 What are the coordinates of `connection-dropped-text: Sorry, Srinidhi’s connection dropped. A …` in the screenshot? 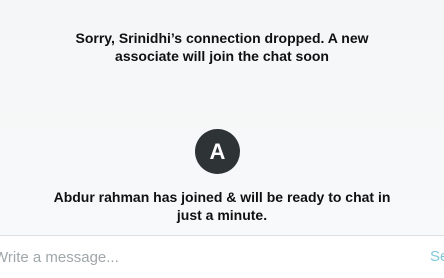 It's located at (222, 47).